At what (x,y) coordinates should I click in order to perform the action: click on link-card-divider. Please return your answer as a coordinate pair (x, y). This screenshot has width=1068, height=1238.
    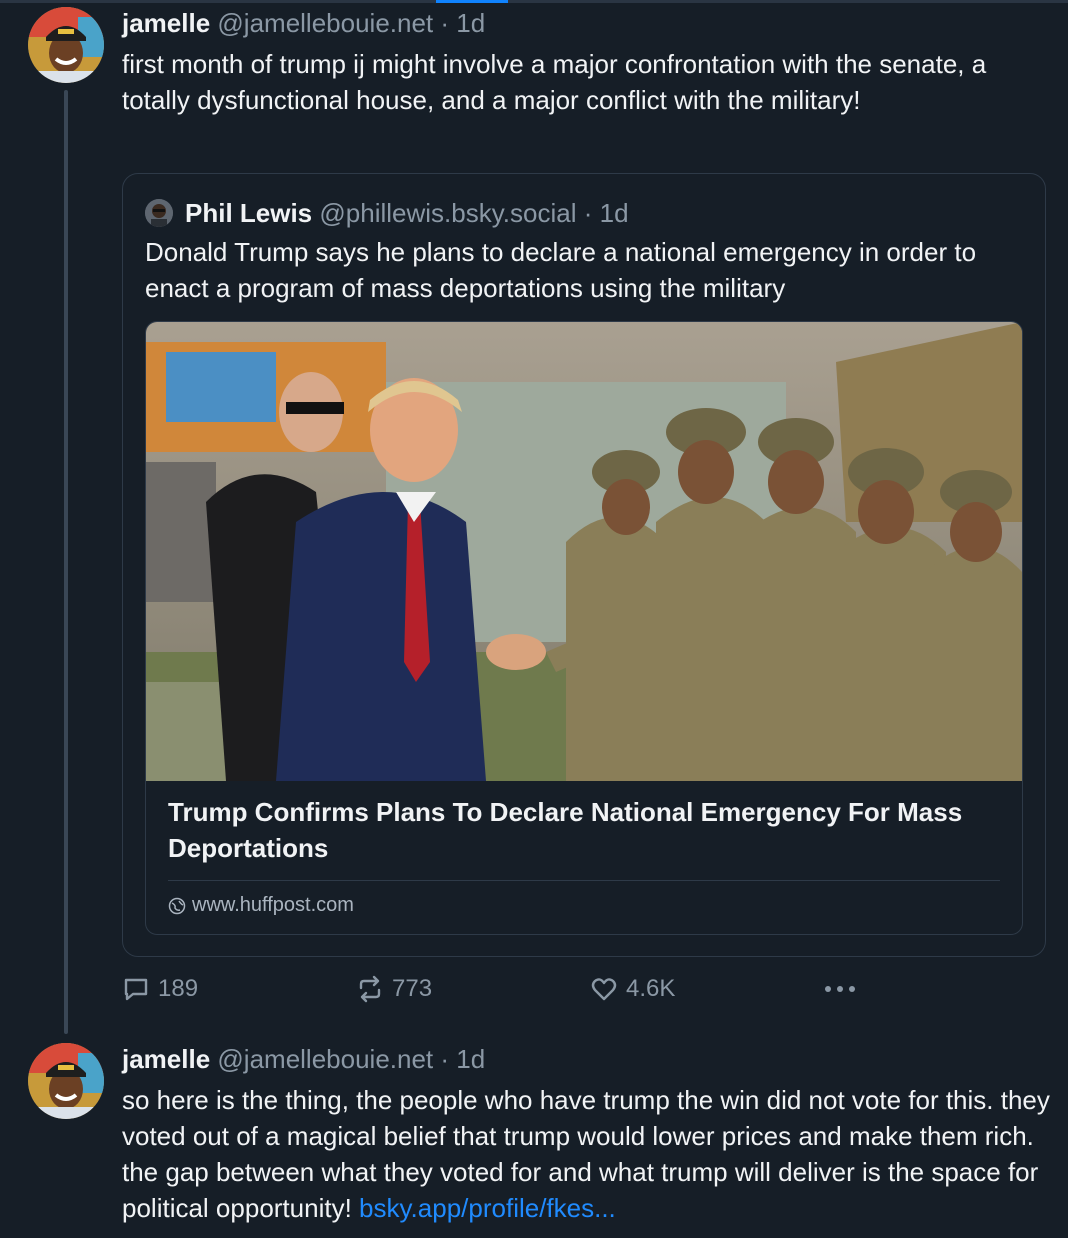
    Looking at the image, I should click on (584, 880).